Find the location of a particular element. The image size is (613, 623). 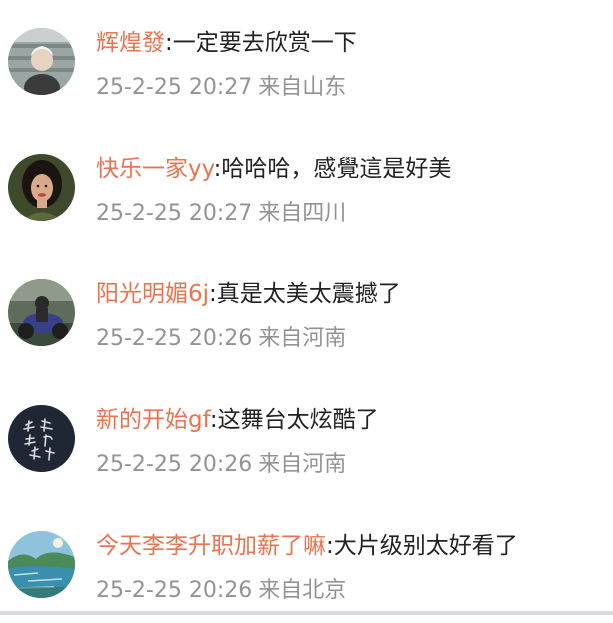

comment-username: 新的开始gf is located at coordinates (153, 420).